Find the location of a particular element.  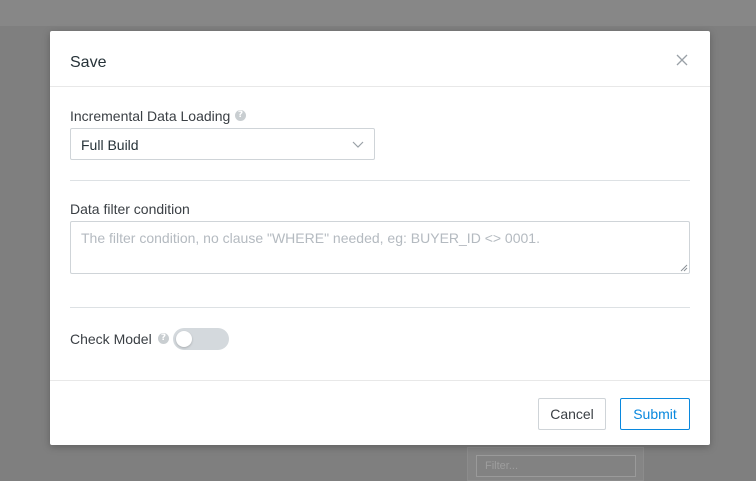

cancel-button: Cancel is located at coordinates (572, 414).